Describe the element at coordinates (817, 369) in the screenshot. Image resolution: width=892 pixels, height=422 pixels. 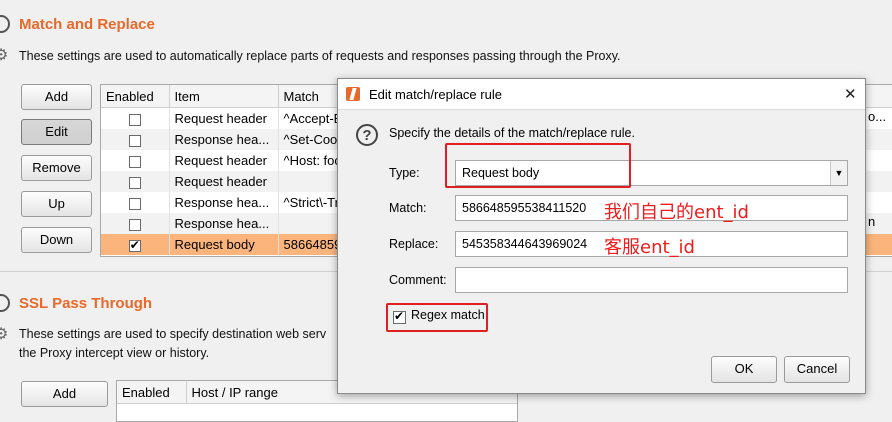
I see `cancel-button: Cancel` at that location.